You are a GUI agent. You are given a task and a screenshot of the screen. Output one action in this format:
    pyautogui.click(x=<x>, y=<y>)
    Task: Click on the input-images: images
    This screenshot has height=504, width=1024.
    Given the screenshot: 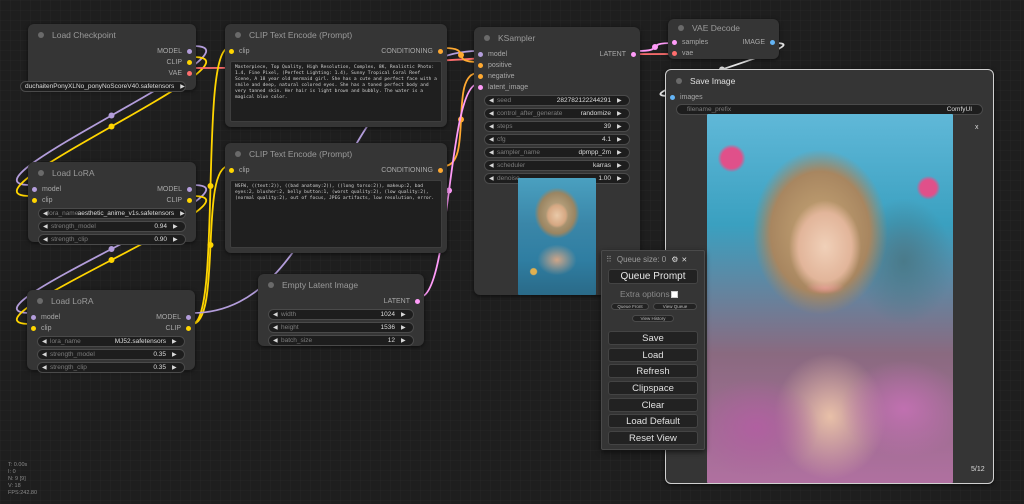 What is the action you would take?
    pyautogui.click(x=686, y=97)
    